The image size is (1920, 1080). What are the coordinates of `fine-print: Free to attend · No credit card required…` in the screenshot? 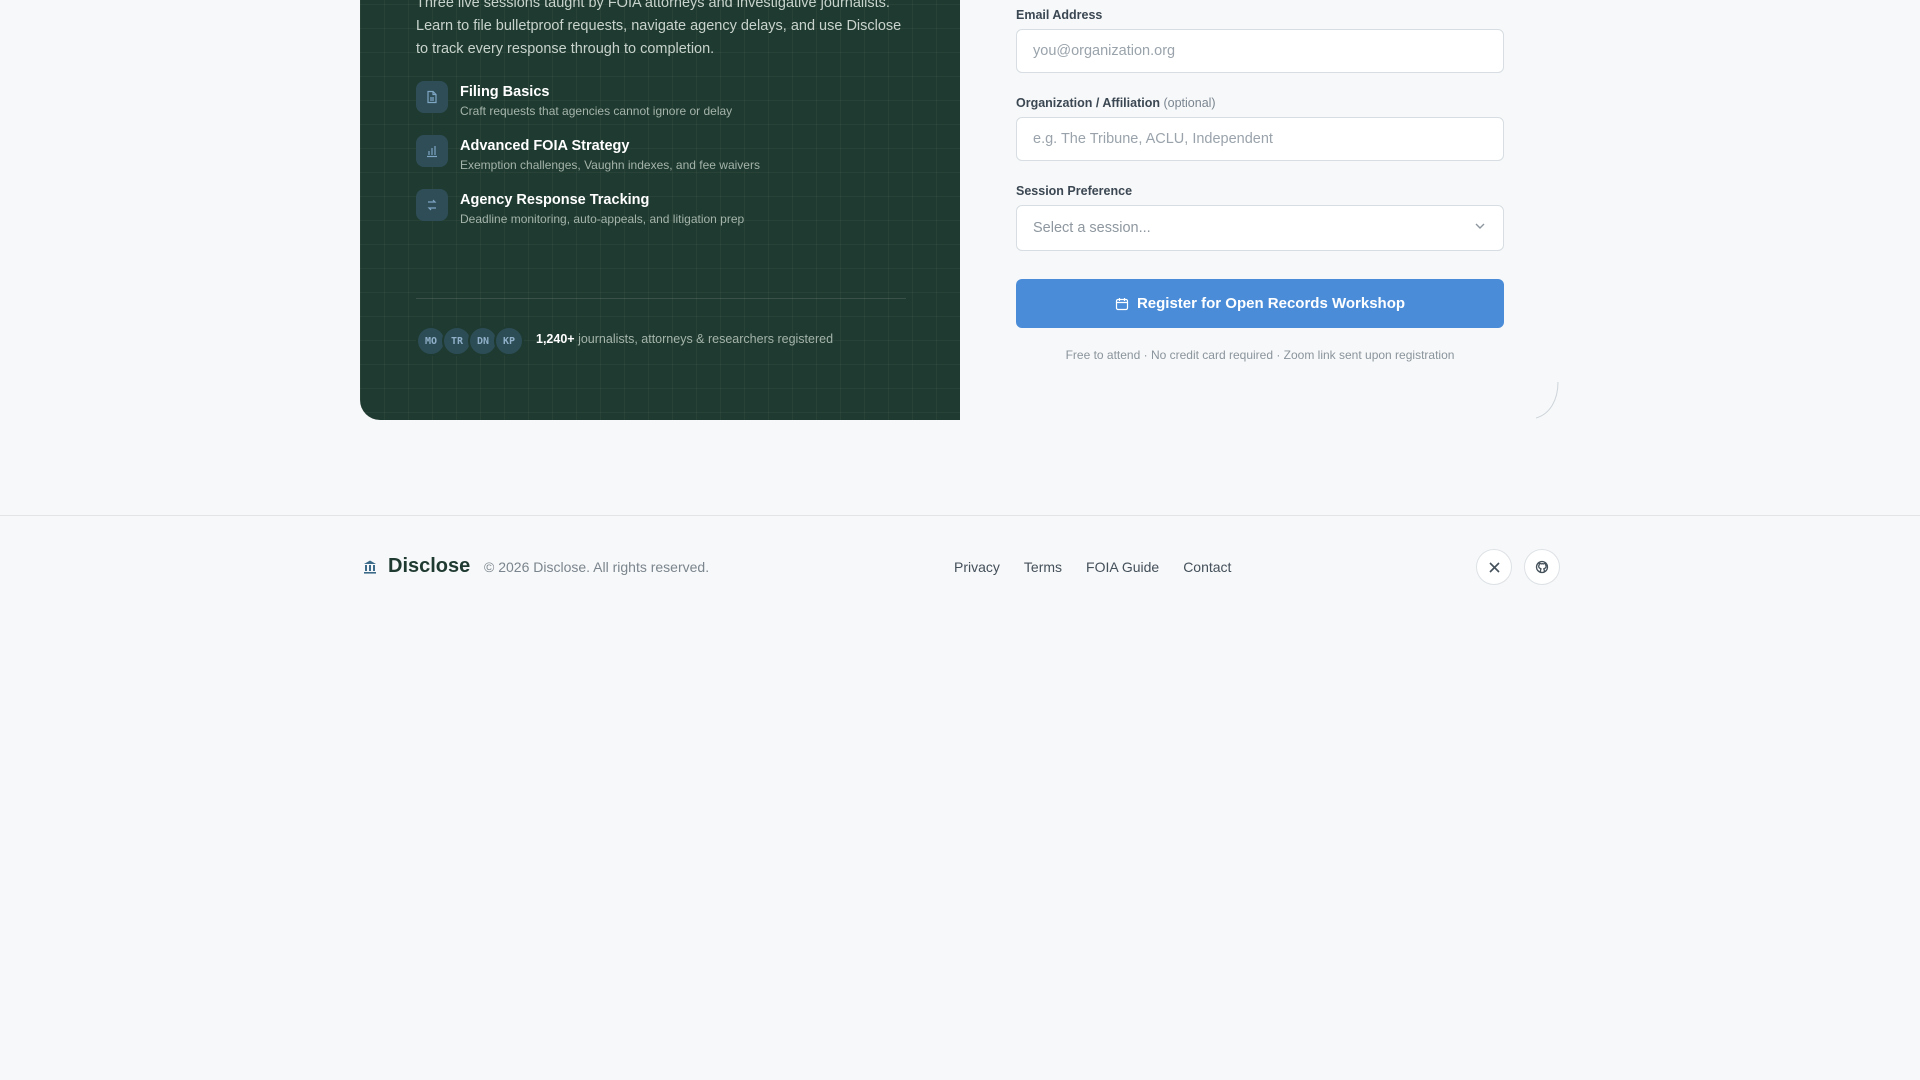 It's located at (1260, 355).